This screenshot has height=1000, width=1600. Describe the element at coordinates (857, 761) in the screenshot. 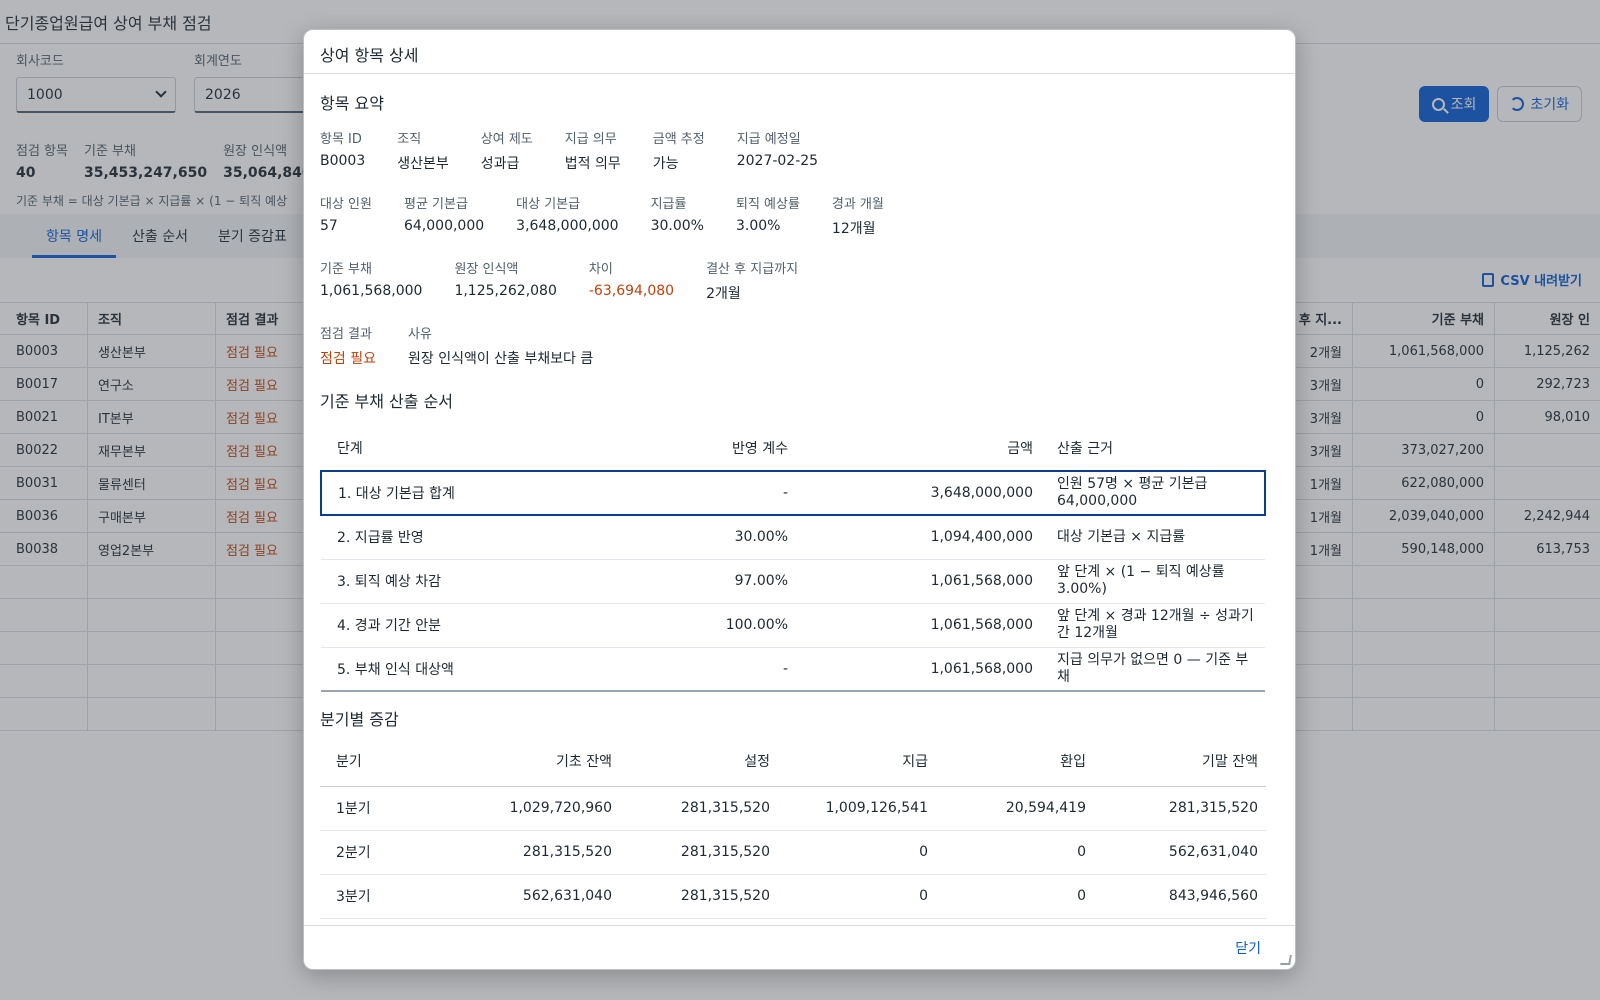

I see `column-header: 지급` at that location.